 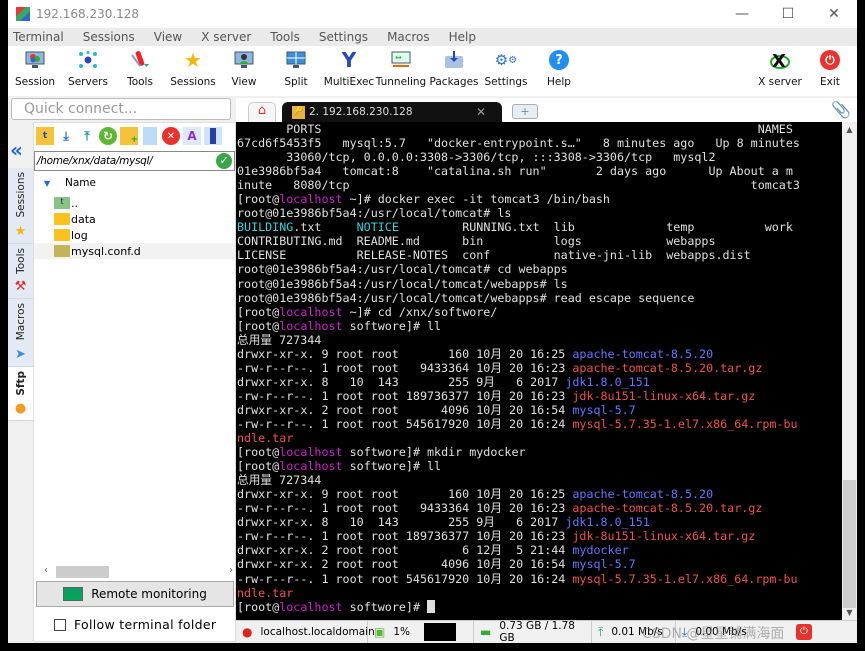 I want to click on terminal-line: [root@localhost softwore]# ll, so click(x=539, y=466).